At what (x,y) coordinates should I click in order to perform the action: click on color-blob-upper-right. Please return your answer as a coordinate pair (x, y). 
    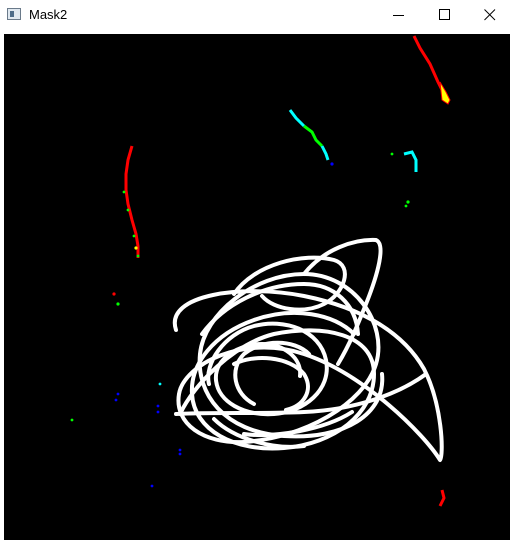
    Looking at the image, I should click on (431, 70).